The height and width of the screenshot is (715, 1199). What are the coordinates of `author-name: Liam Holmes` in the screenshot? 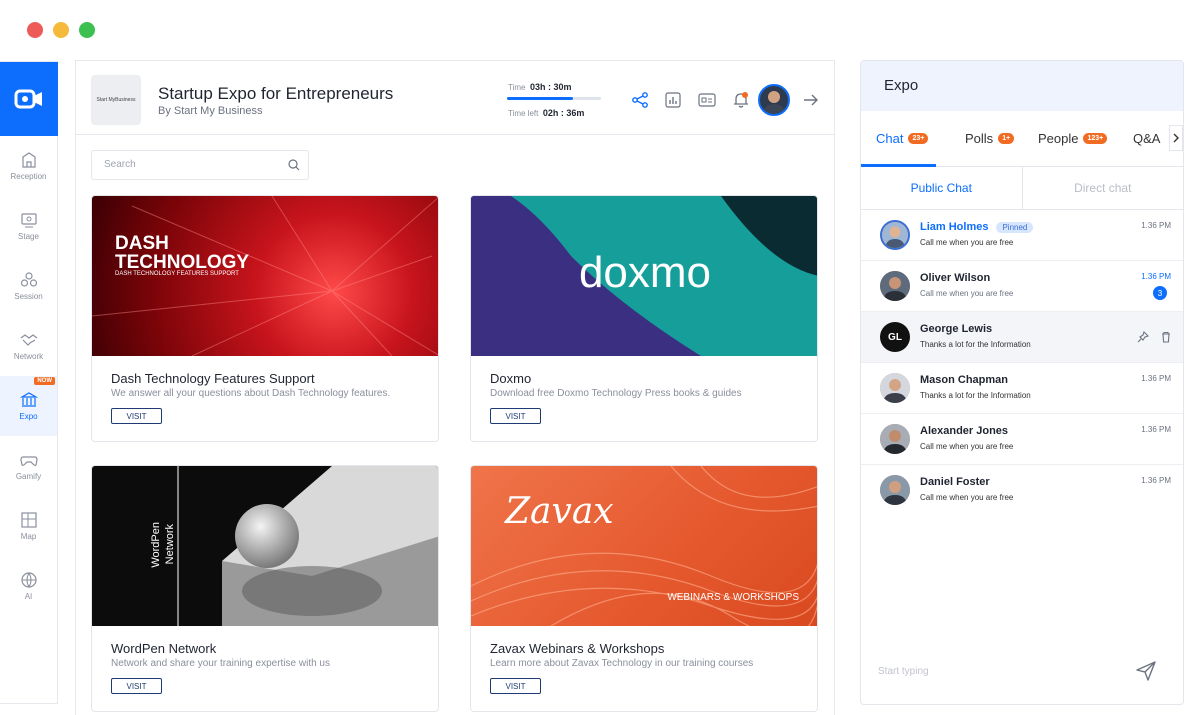 It's located at (954, 227).